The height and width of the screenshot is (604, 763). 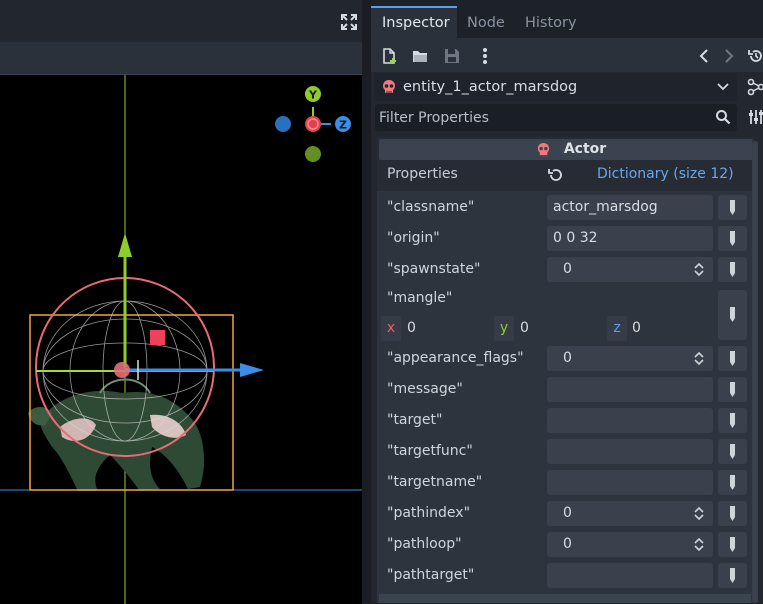 What do you see at coordinates (755, 117) in the screenshot?
I see `inspector-settings-icon` at bounding box center [755, 117].